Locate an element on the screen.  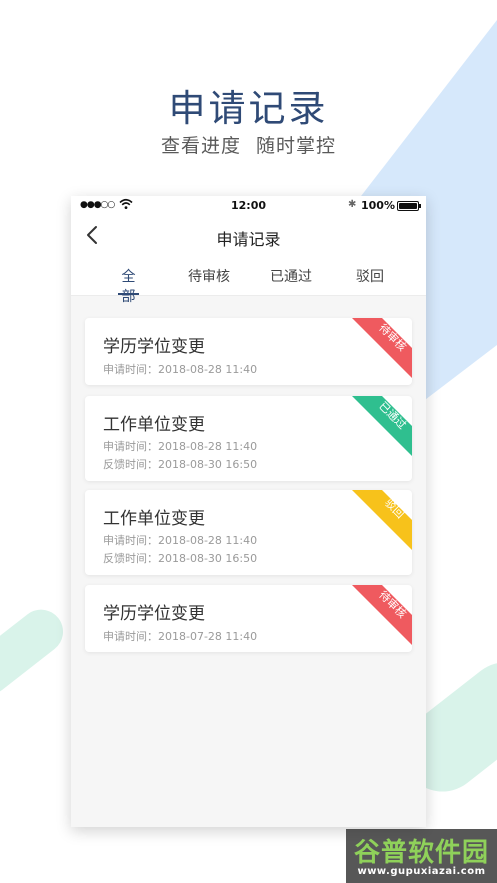
watermark: 谷普软件园 www.gupuxiazai.com is located at coordinates (421, 856).